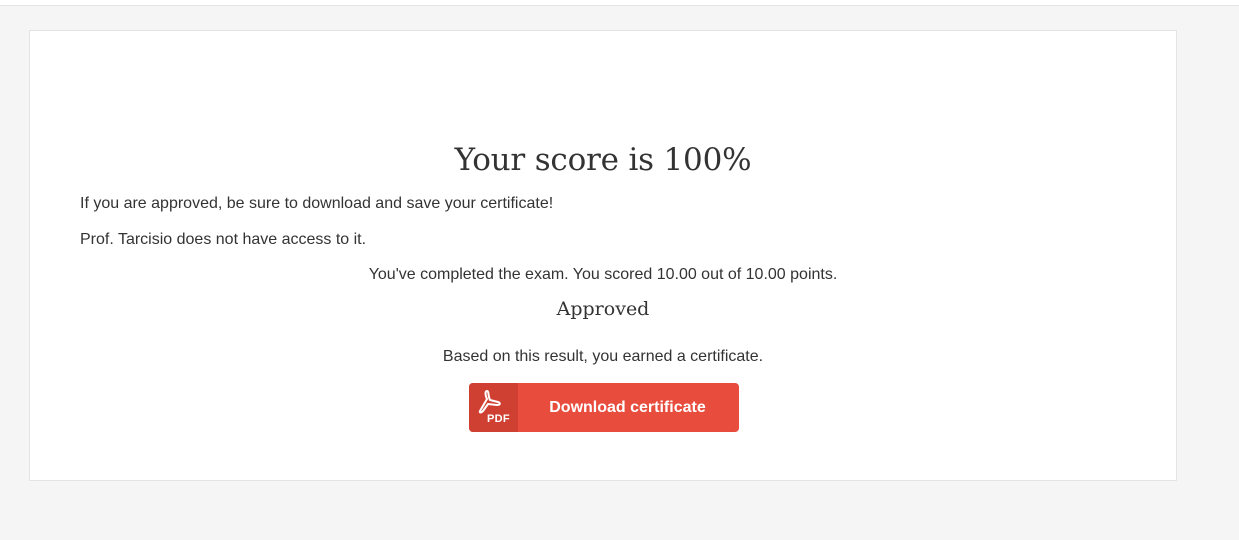  What do you see at coordinates (489, 402) in the screenshot?
I see `acrobat-logo-icon` at bounding box center [489, 402].